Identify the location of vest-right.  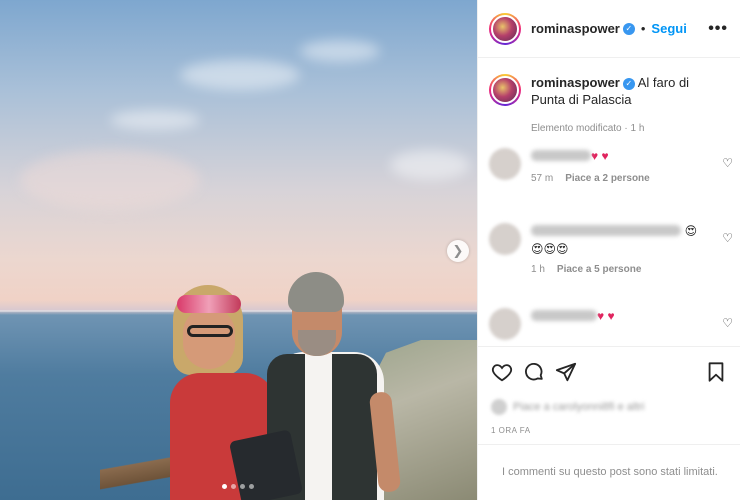
(354, 427).